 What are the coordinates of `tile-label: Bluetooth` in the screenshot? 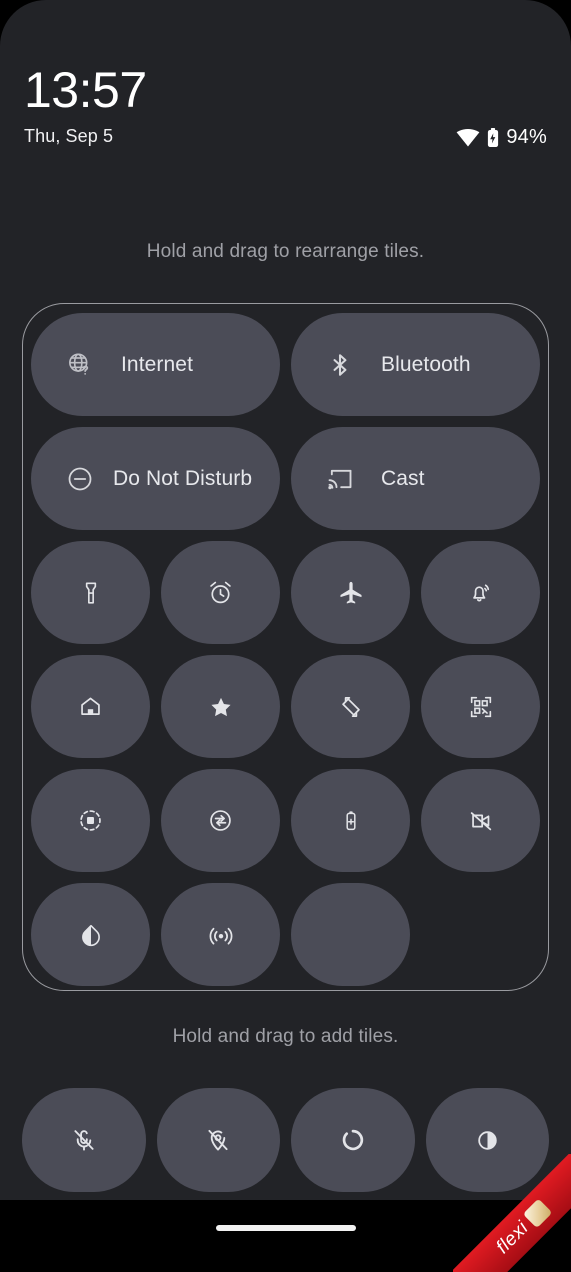 It's located at (426, 364).